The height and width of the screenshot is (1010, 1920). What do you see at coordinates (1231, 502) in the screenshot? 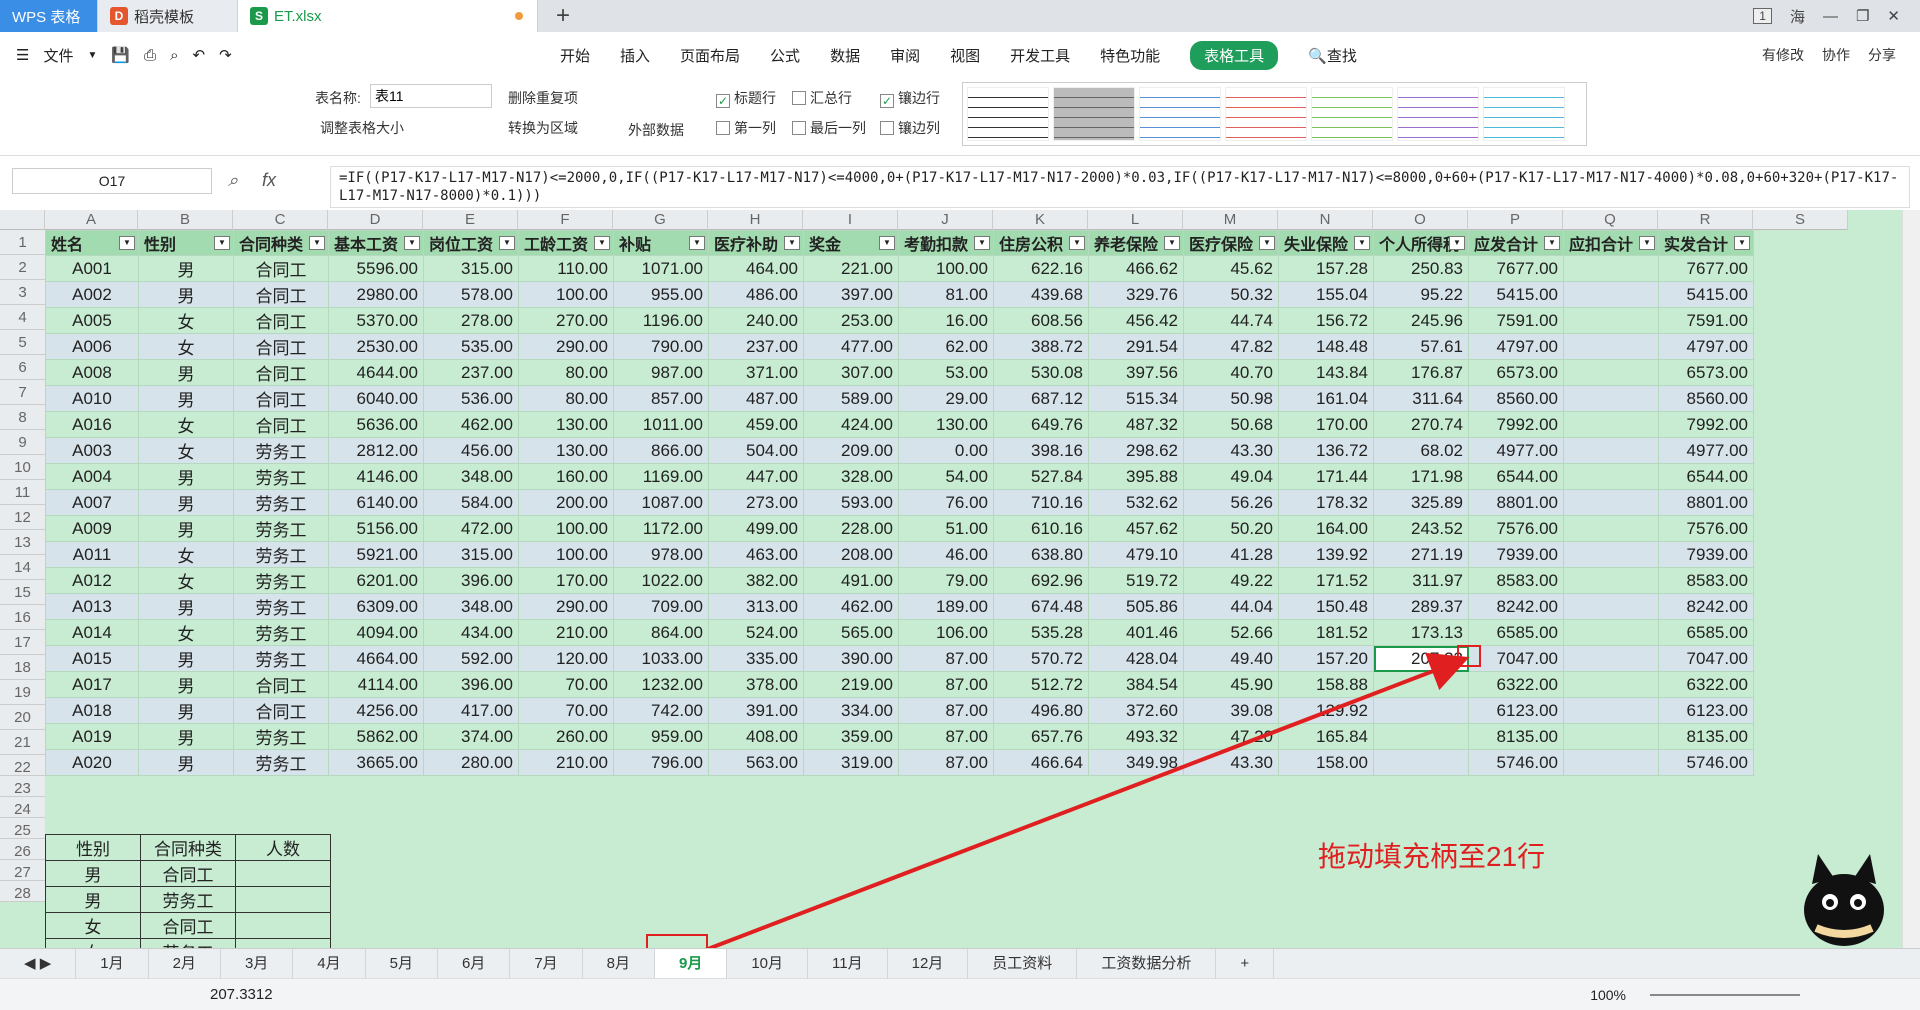
I see `table-cell: 56.26` at bounding box center [1231, 502].